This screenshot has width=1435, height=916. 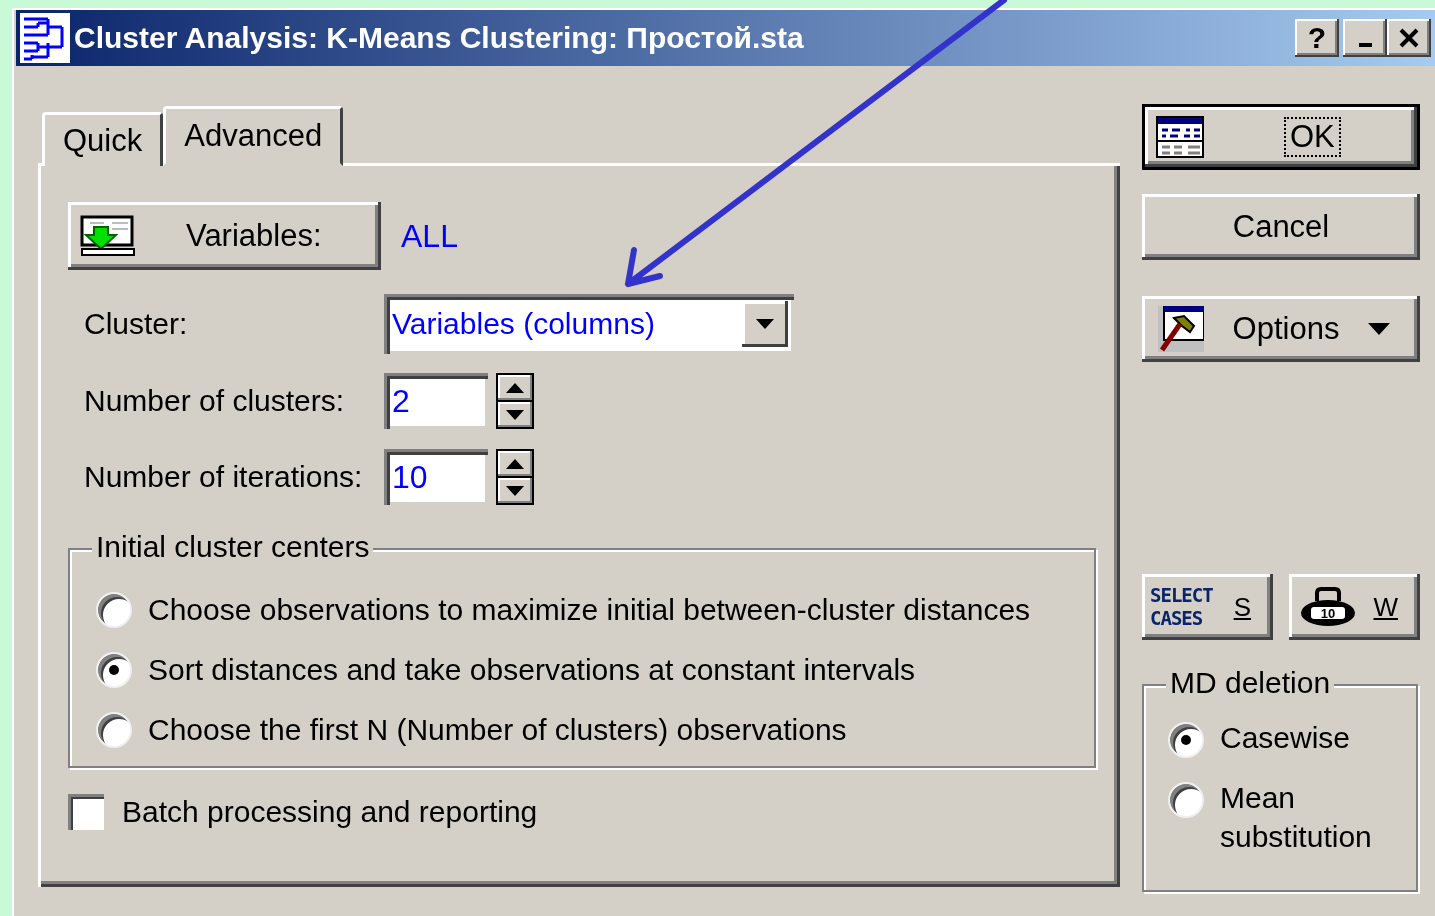 What do you see at coordinates (45, 38) in the screenshot?
I see `dendrogram-icon` at bounding box center [45, 38].